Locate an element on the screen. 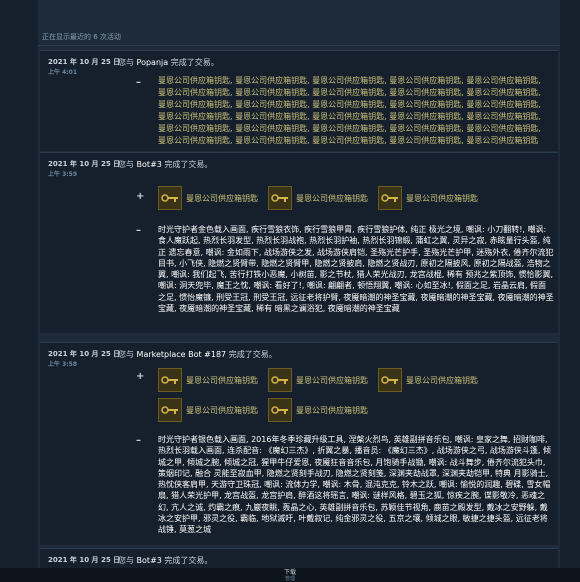  trade-summary: 您与 Marketplace Bot #187 完成了交易。 is located at coordinates (197, 354).